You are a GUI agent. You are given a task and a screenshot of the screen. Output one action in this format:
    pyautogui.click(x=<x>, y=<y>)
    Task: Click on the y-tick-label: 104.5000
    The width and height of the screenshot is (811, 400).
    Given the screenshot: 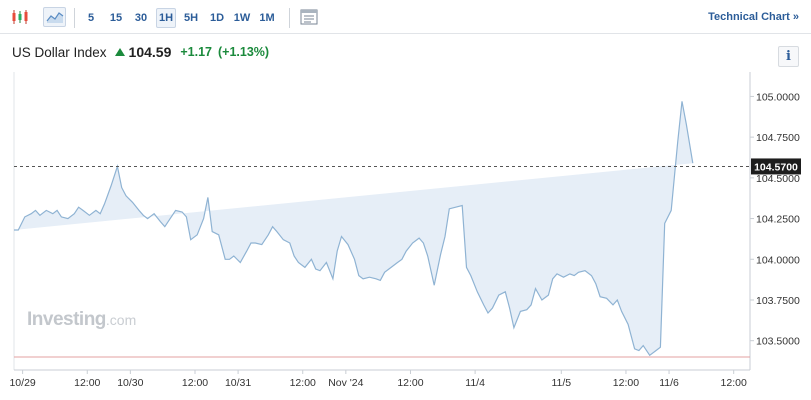 What is the action you would take?
    pyautogui.click(x=778, y=179)
    